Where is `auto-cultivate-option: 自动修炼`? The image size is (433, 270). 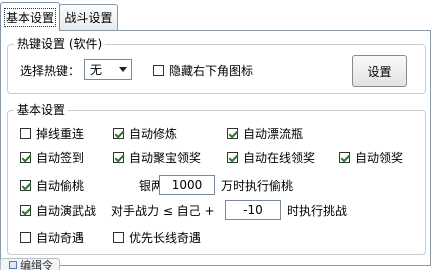
auto-cultivate-option: 自动修炼 is located at coordinates (145, 133).